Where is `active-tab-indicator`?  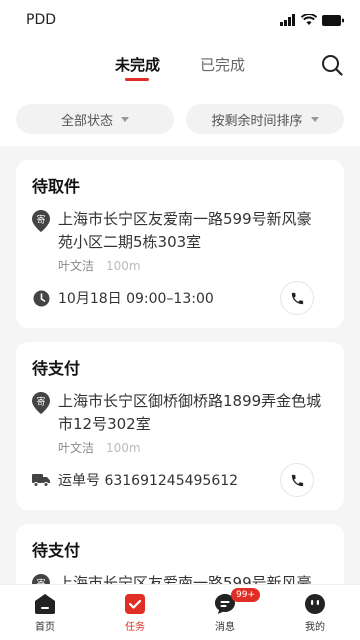 active-tab-indicator is located at coordinates (137, 79).